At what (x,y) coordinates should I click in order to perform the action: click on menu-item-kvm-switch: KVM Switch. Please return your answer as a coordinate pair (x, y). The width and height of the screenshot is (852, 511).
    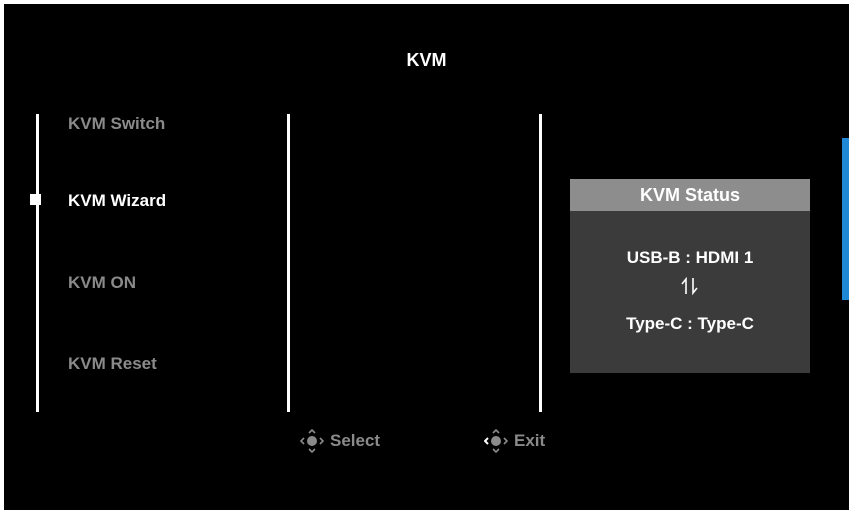
    Looking at the image, I should click on (116, 124).